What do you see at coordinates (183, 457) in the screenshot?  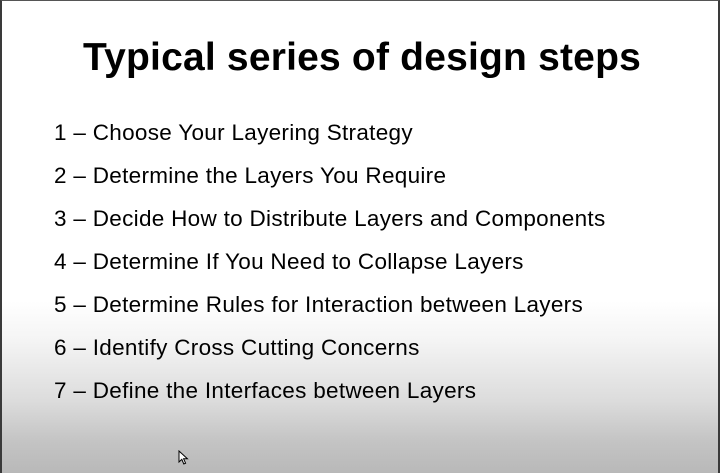 I see `mouse-pointer-icon` at bounding box center [183, 457].